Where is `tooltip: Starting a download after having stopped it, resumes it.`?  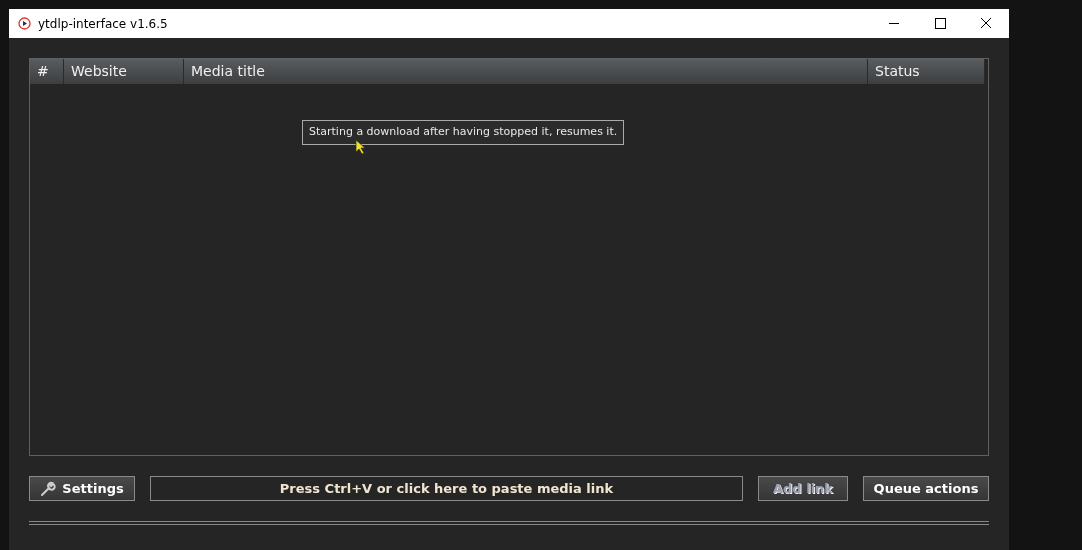 tooltip: Starting a download after having stopped it, resumes it. is located at coordinates (463, 132).